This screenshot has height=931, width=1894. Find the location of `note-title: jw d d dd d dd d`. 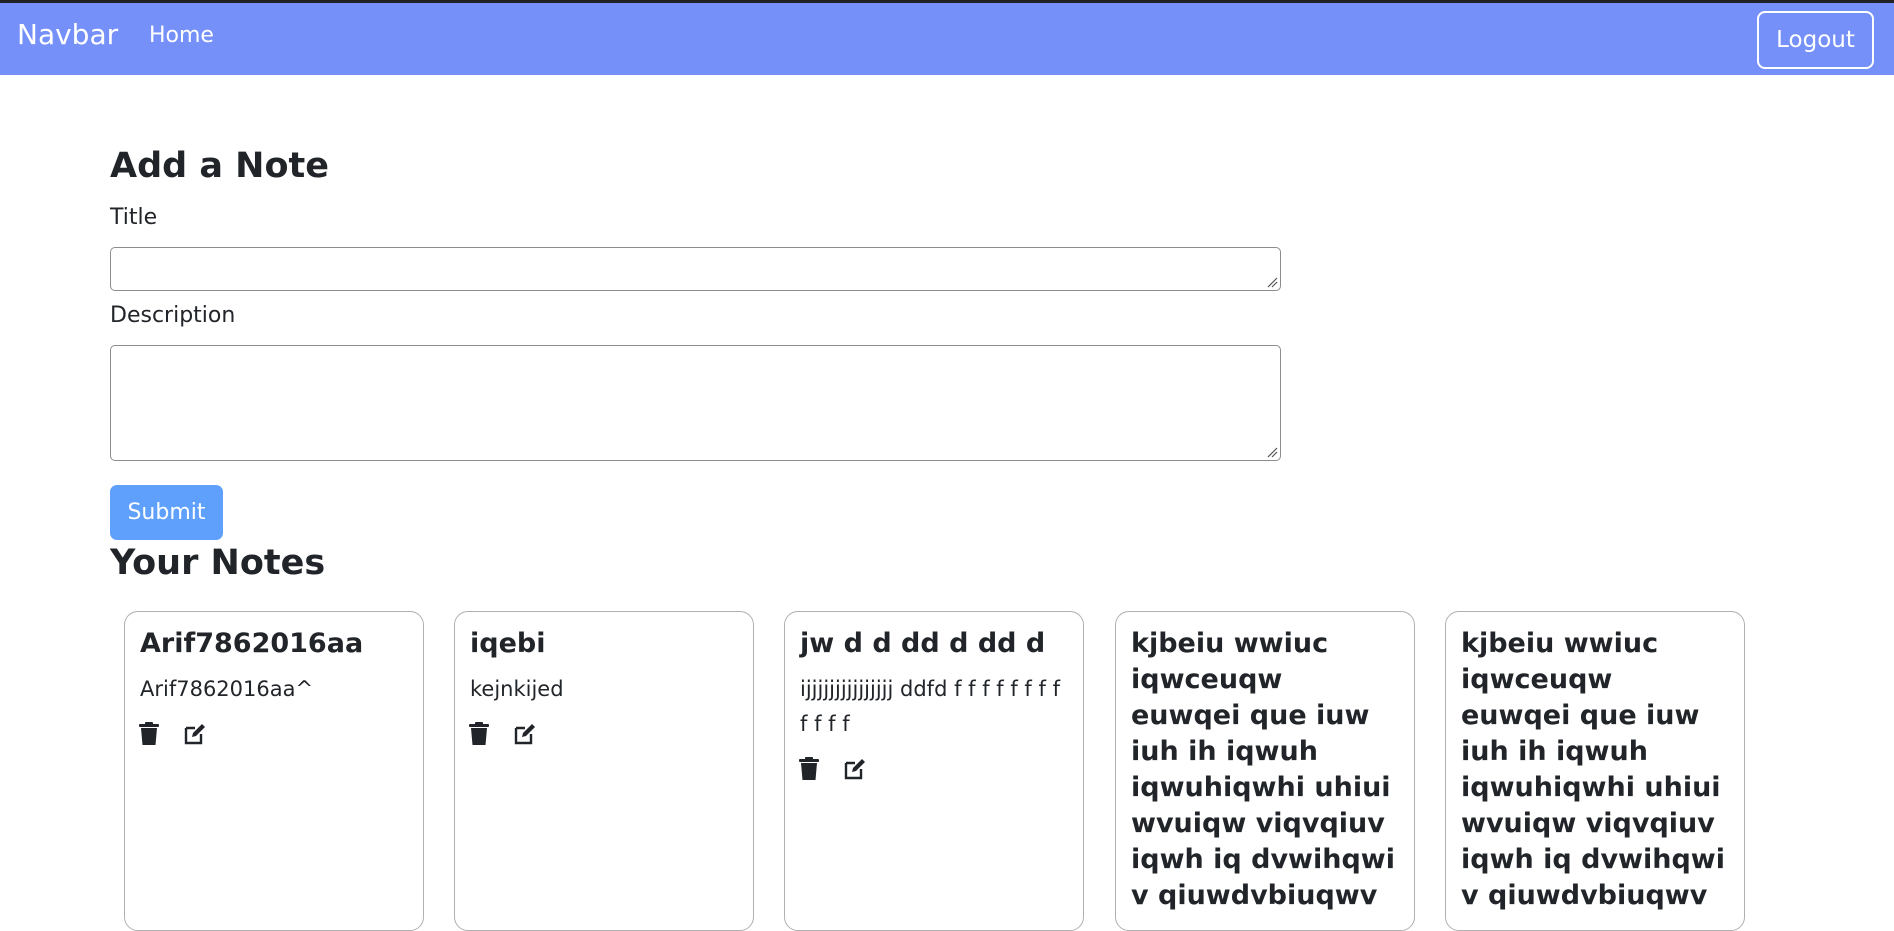

note-title: jw d d dd d dd d is located at coordinates (923, 643).